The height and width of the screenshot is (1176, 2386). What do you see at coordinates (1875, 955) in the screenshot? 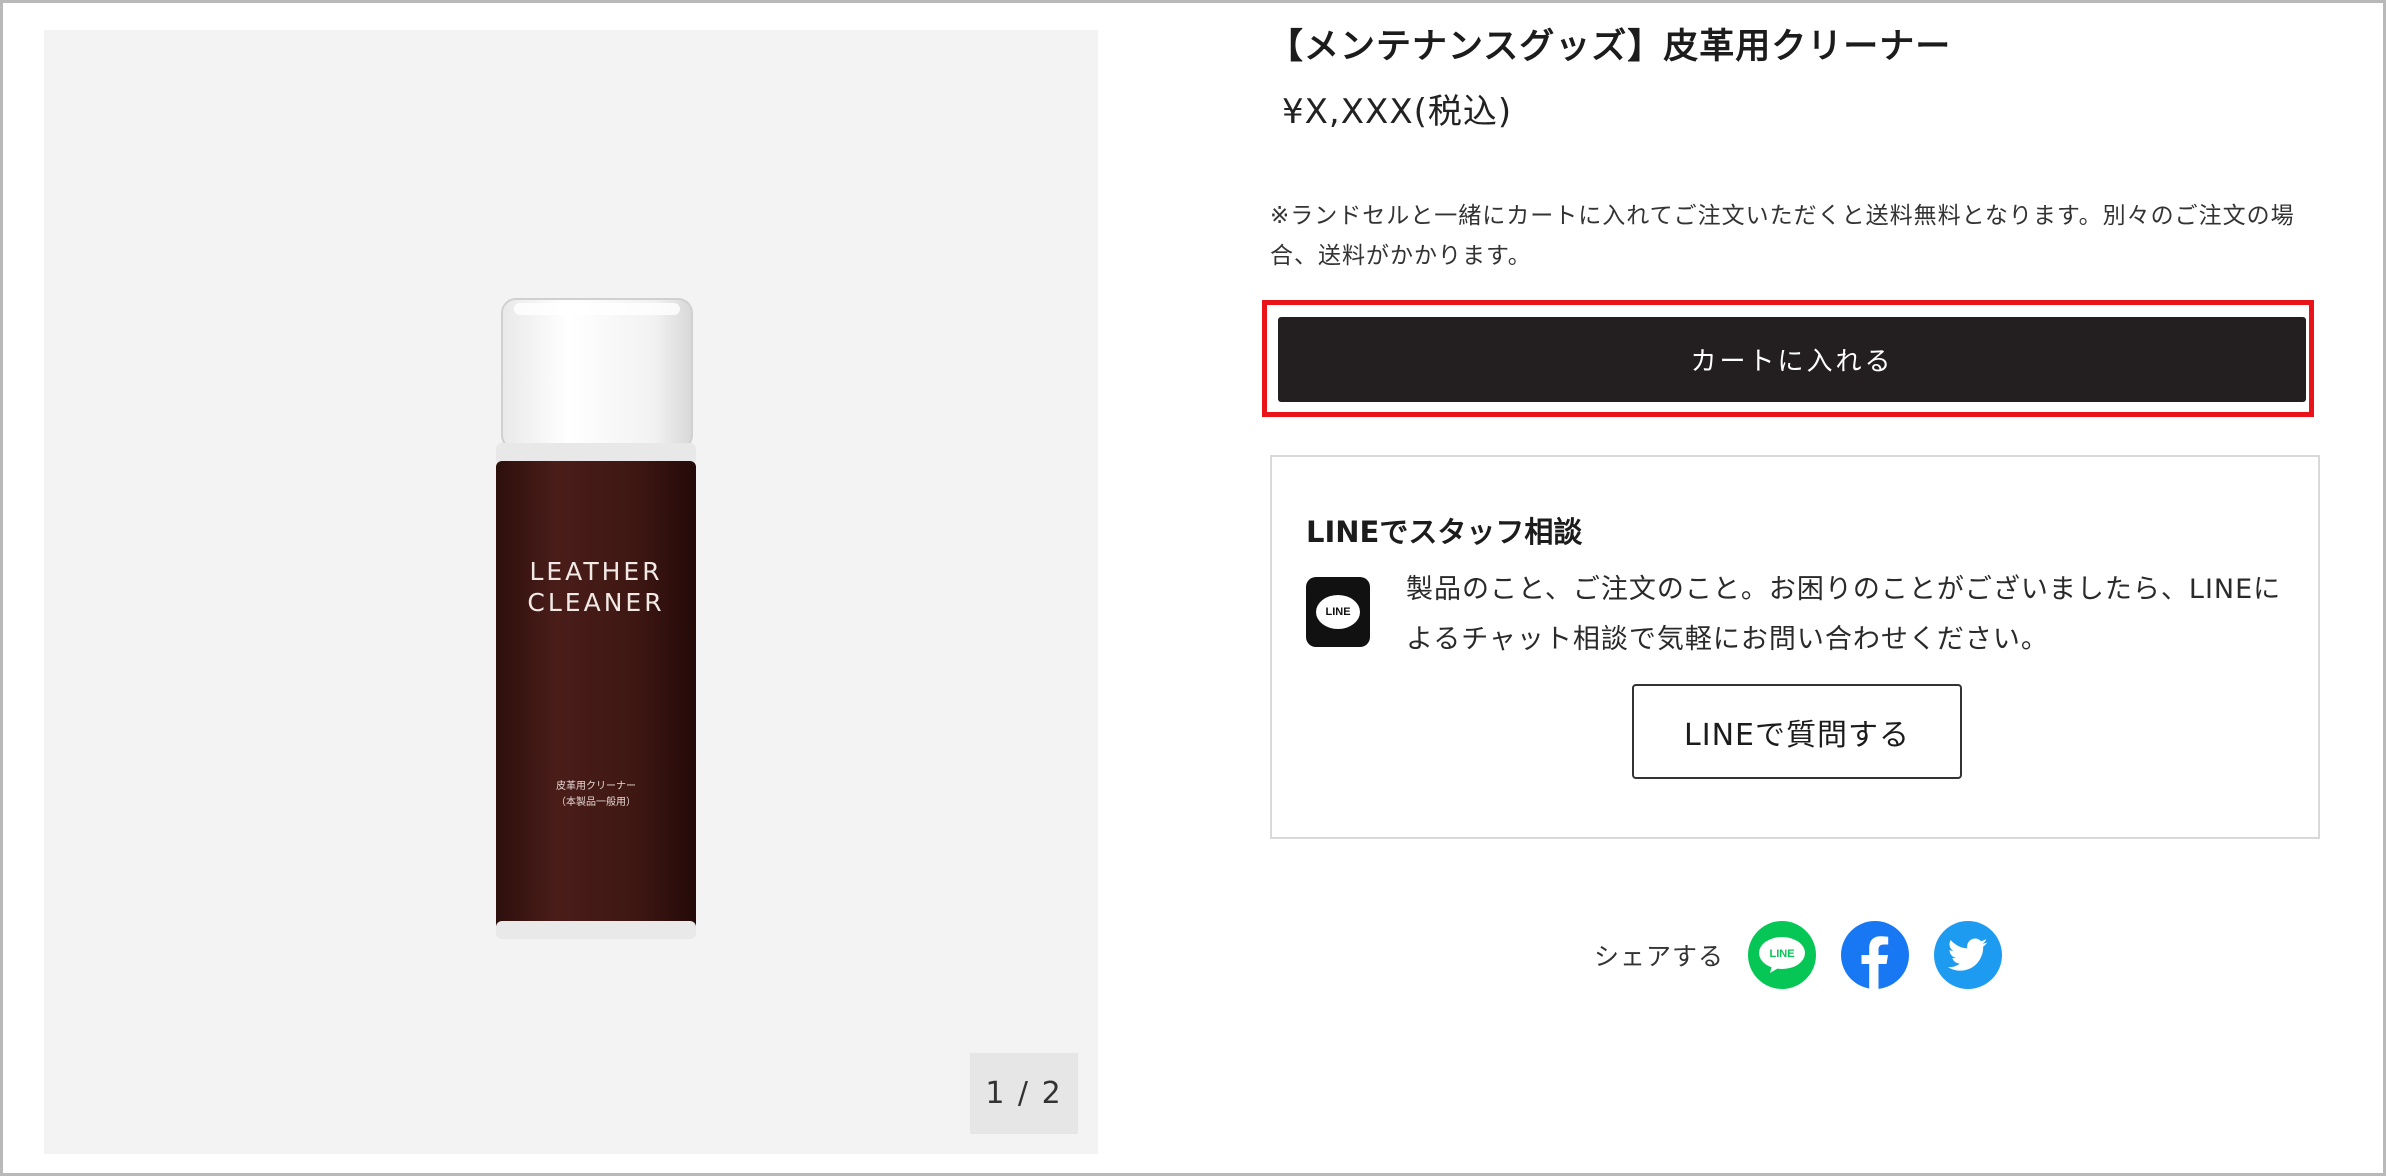
I see `facebook-share-icon` at bounding box center [1875, 955].